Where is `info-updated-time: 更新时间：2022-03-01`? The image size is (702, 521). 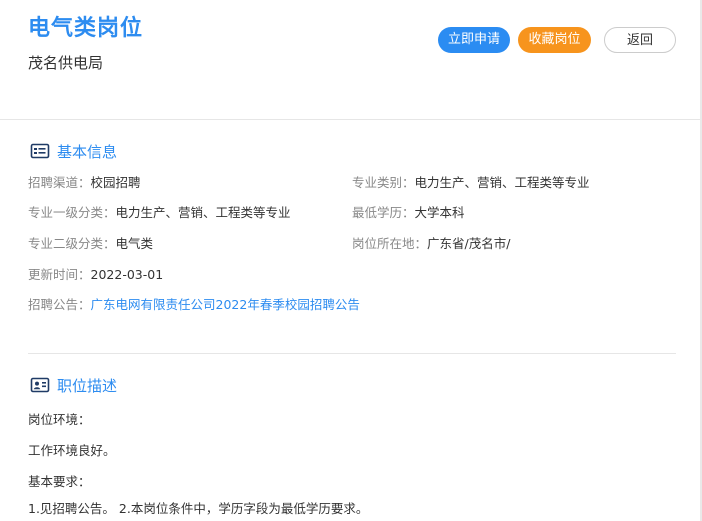 info-updated-time: 更新时间：2022-03-01 is located at coordinates (95, 273).